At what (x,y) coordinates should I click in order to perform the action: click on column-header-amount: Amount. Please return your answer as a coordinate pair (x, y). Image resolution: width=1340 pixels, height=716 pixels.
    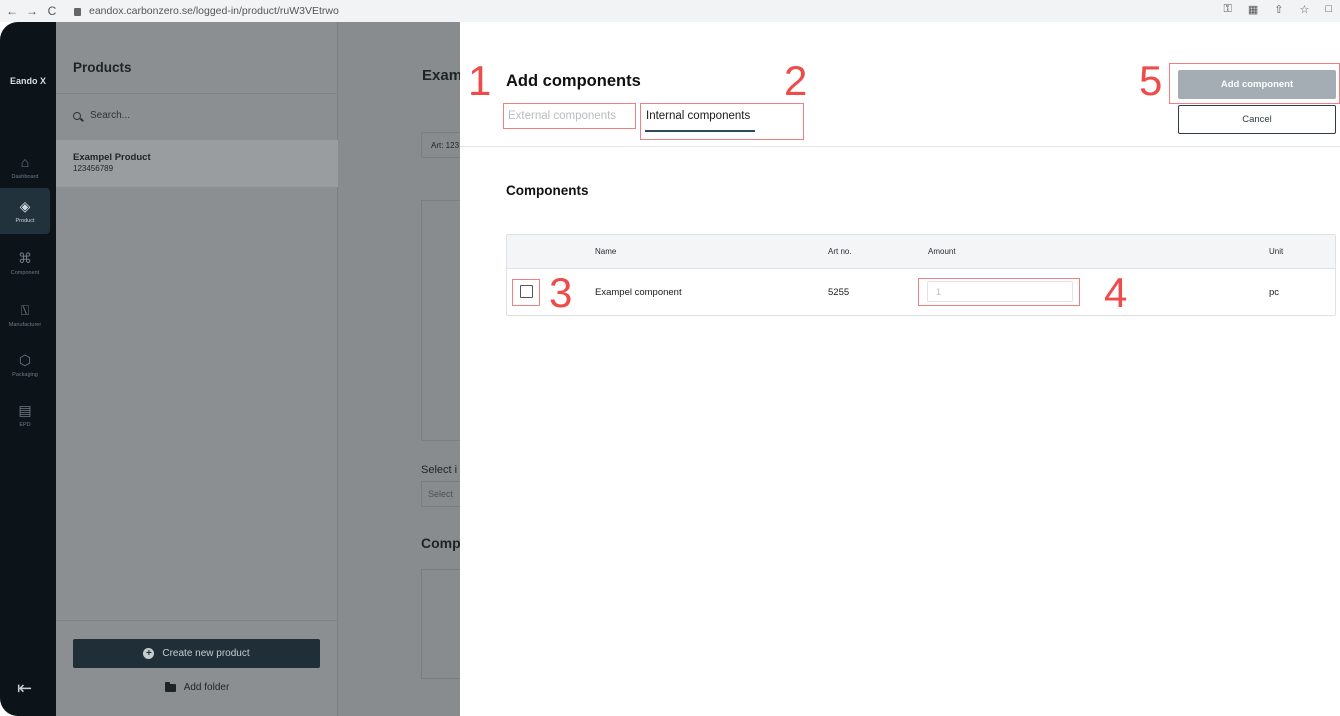
    Looking at the image, I should click on (942, 251).